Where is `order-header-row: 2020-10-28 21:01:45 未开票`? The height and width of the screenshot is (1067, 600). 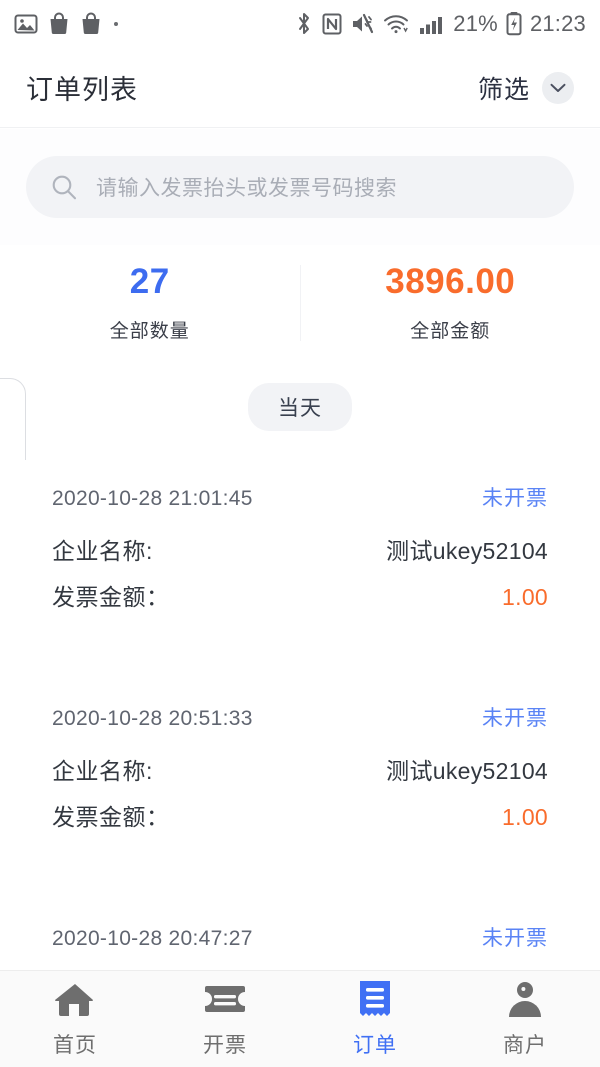
order-header-row: 2020-10-28 21:01:45 未开票 is located at coordinates (300, 507).